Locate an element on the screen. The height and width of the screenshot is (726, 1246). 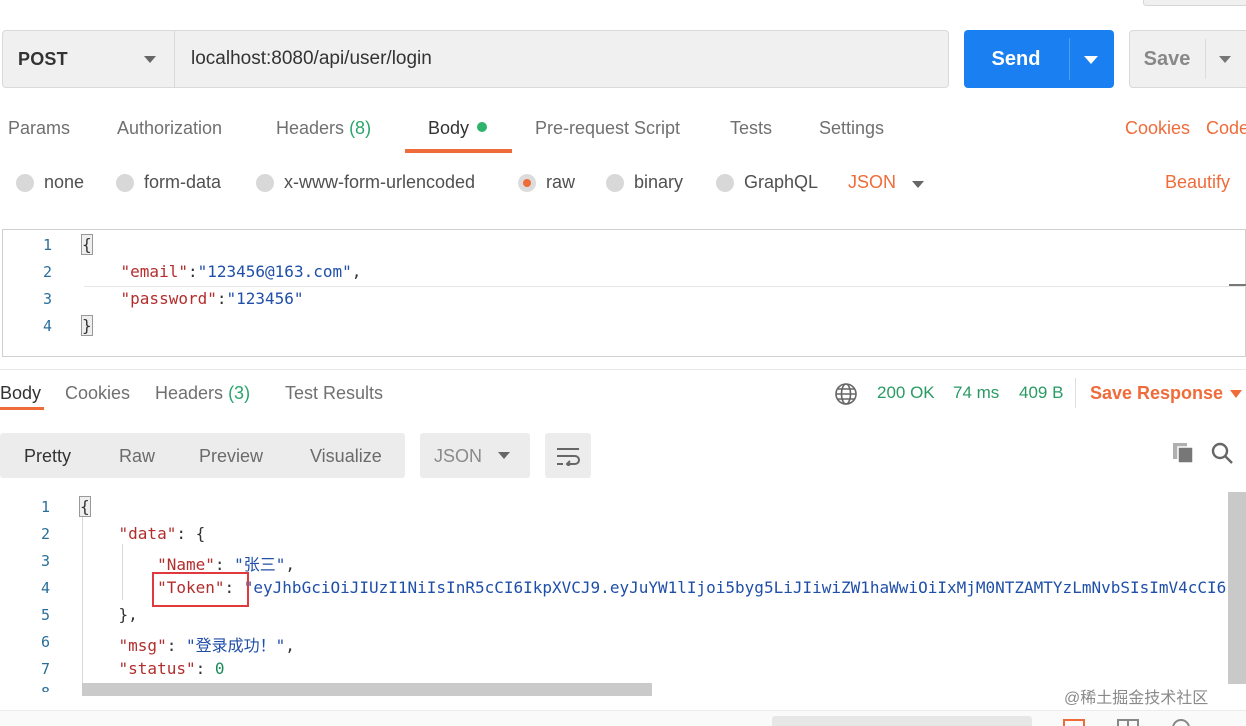
status-bar-segment is located at coordinates (902, 721).